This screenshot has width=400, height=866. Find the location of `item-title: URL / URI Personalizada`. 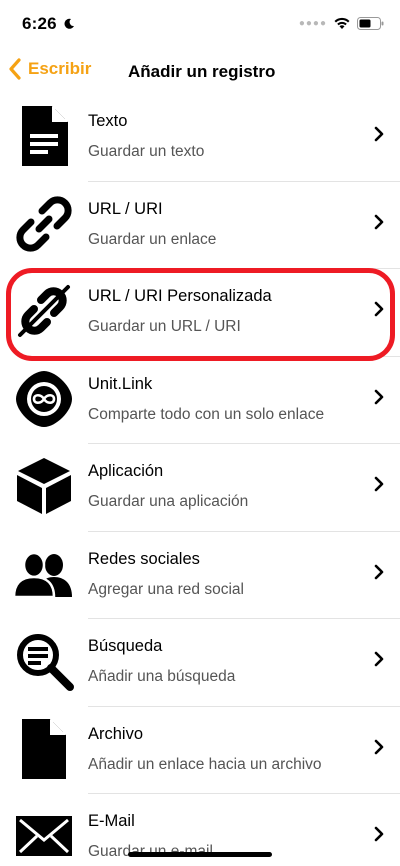

item-title: URL / URI Personalizada is located at coordinates (180, 296).